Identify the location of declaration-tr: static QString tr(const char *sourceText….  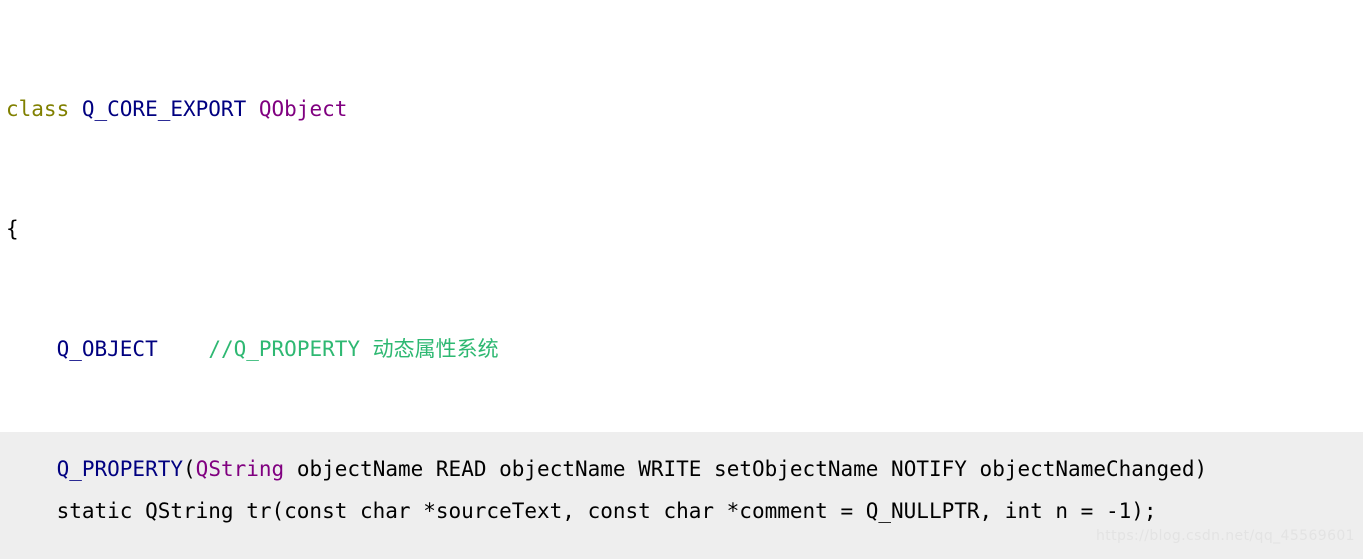
(581, 511).